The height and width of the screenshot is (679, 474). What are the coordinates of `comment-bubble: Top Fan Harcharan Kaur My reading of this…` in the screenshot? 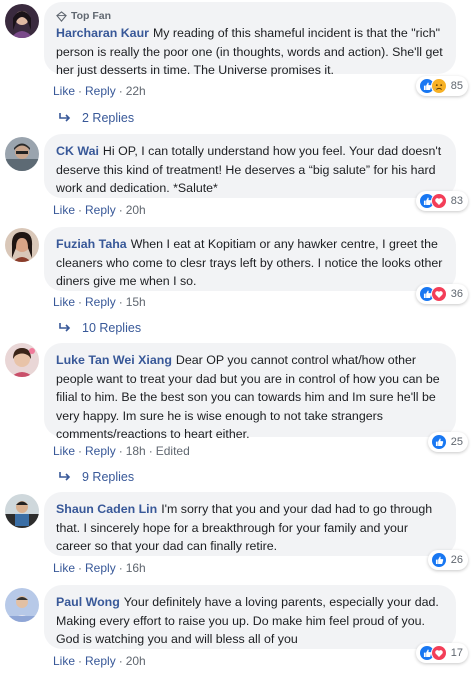 It's located at (250, 39).